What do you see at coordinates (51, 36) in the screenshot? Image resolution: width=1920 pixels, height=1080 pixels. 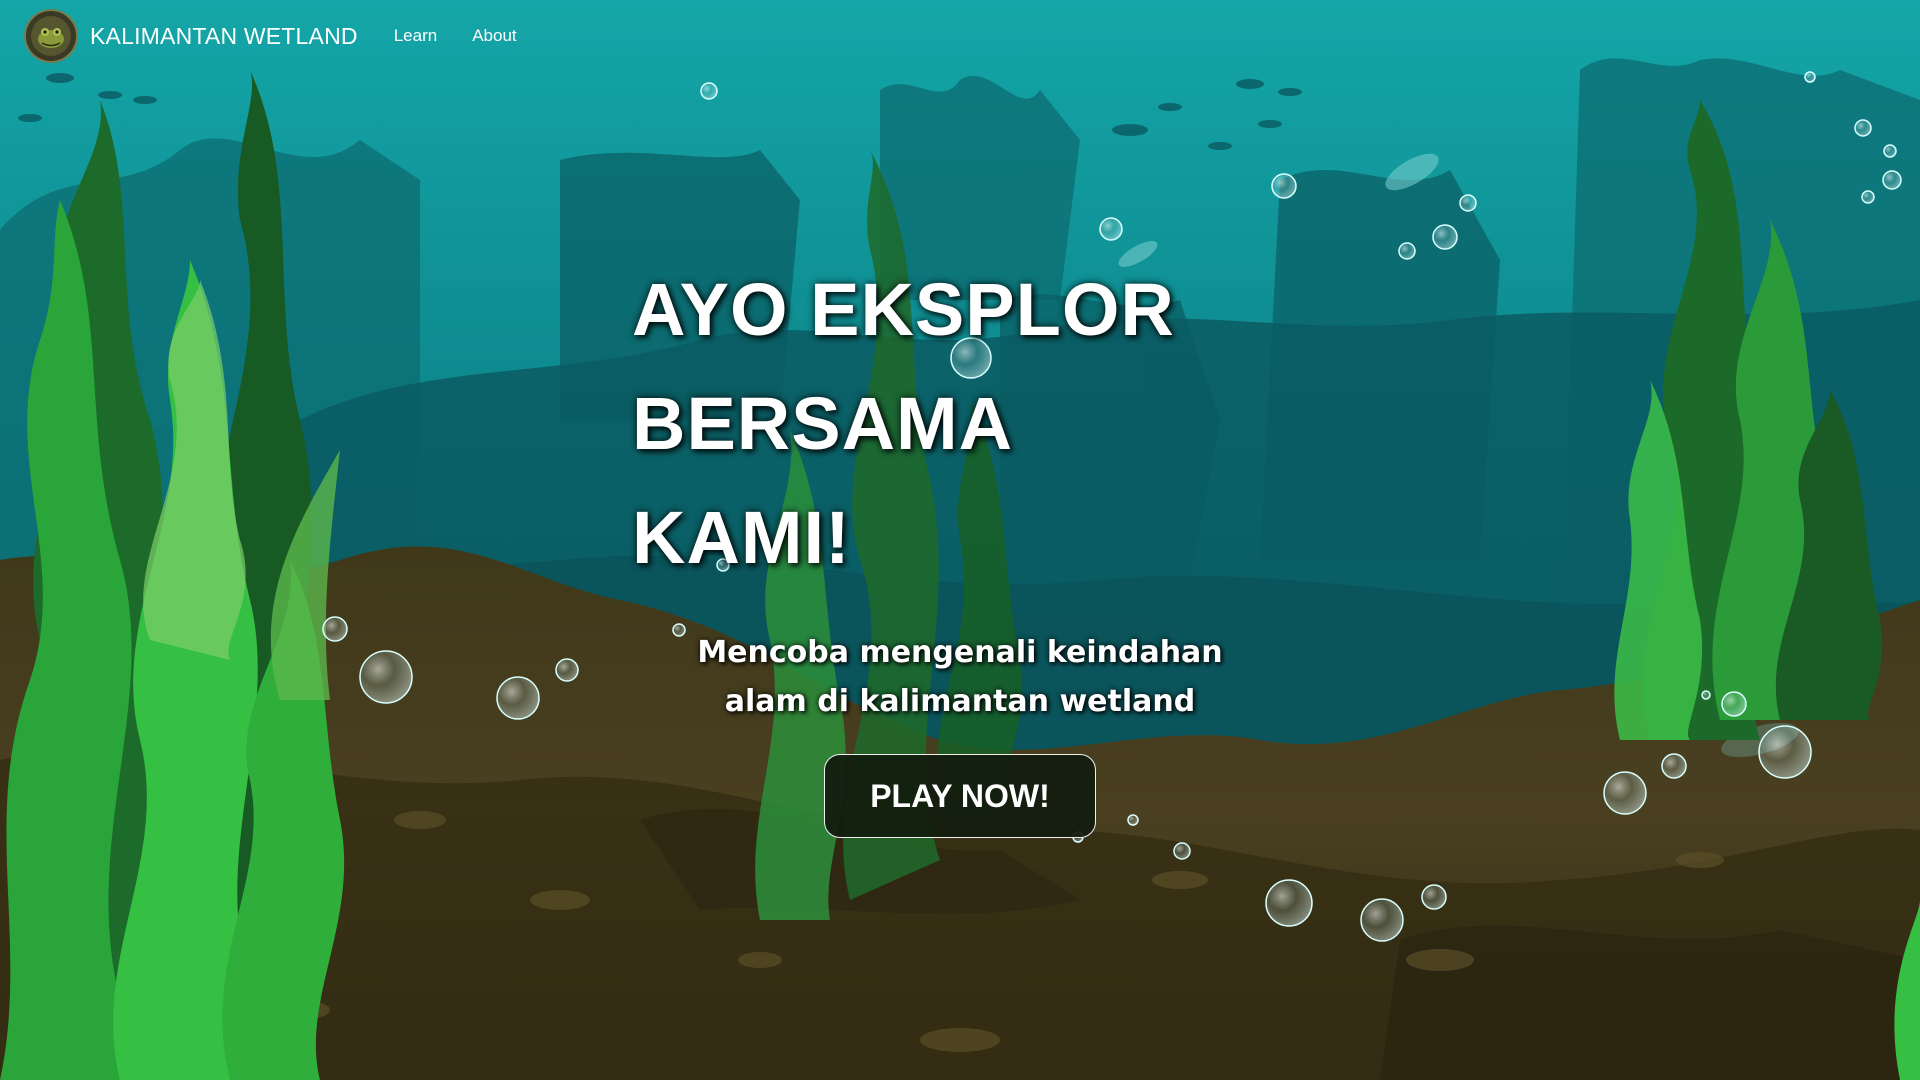 I see `frog-logo-icon` at bounding box center [51, 36].